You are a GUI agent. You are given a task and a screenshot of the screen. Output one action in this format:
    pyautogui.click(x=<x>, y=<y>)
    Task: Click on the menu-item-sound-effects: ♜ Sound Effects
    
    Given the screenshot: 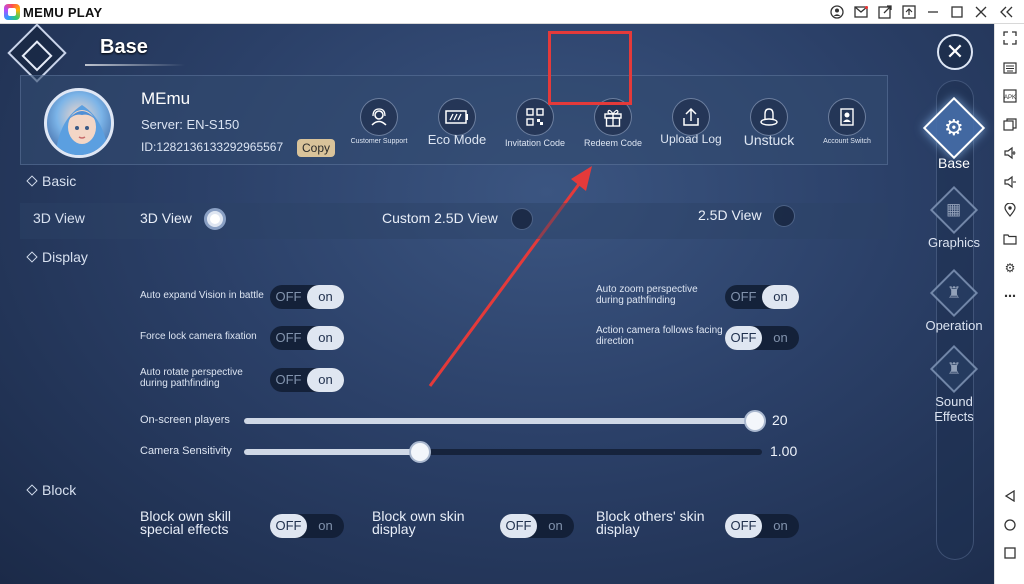 What is the action you would take?
    pyautogui.click(x=954, y=384)
    